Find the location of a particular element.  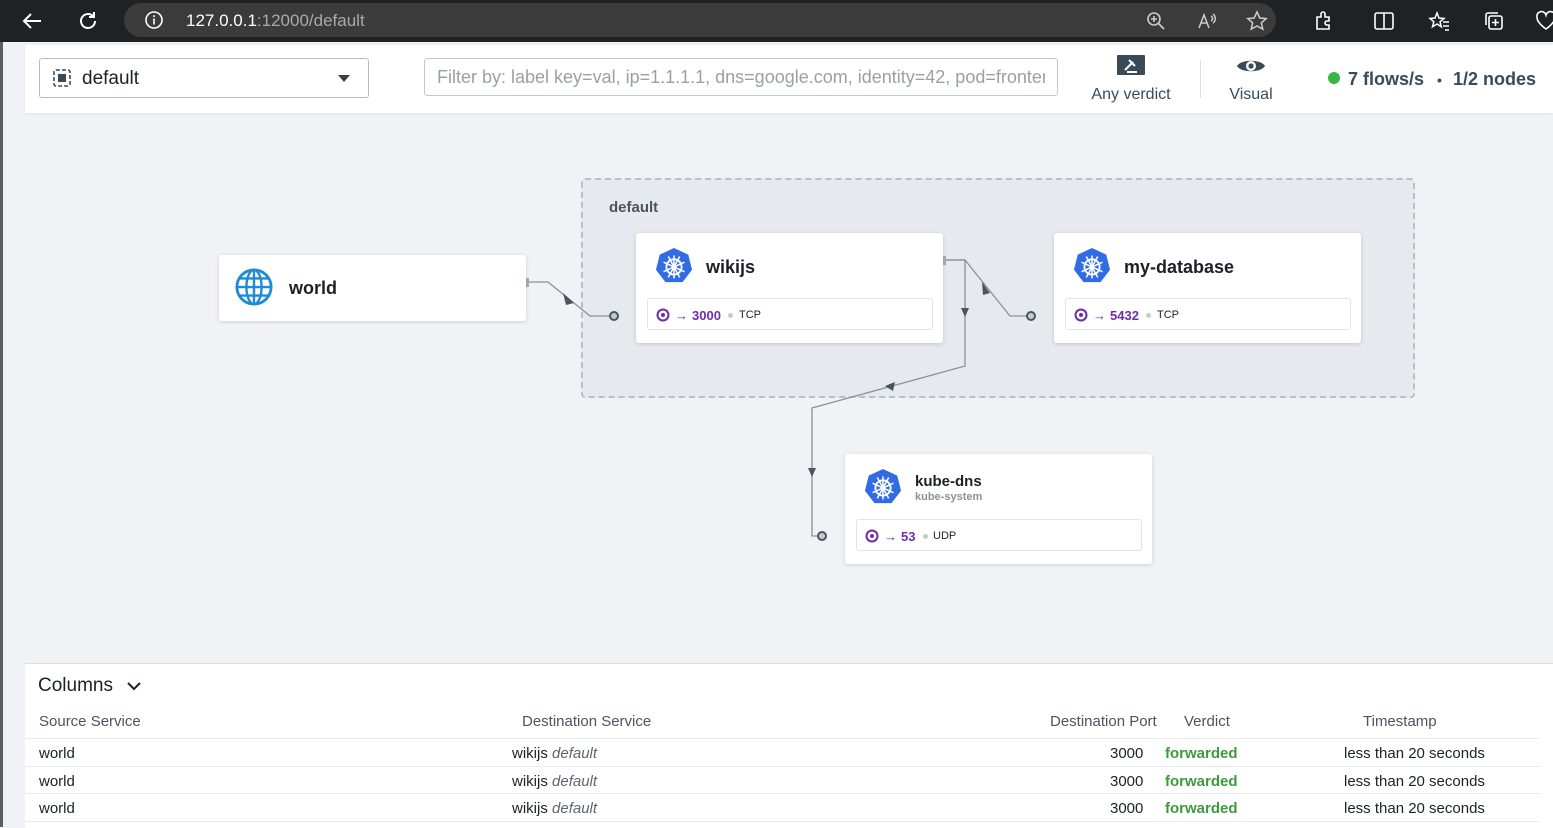

service-card-wikijs: wikijs → 3000 TCP is located at coordinates (789, 288).